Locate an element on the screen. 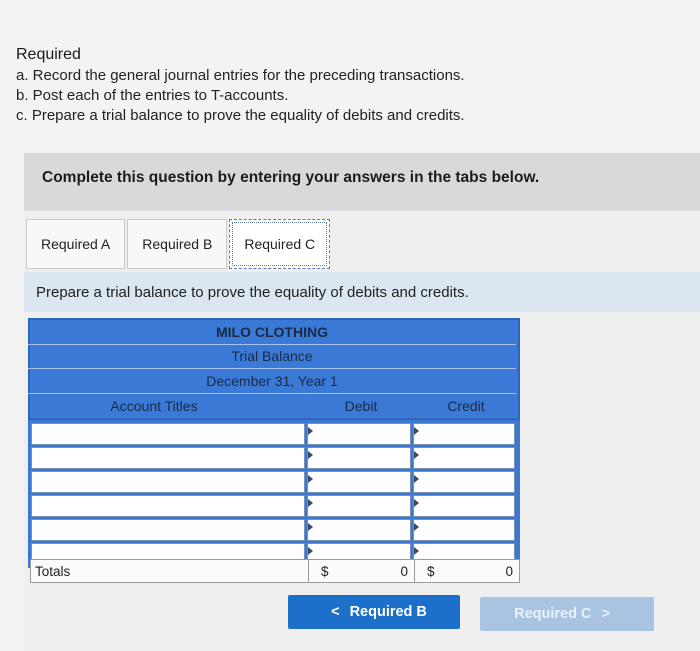  tab-required-a: Required A is located at coordinates (76, 244).